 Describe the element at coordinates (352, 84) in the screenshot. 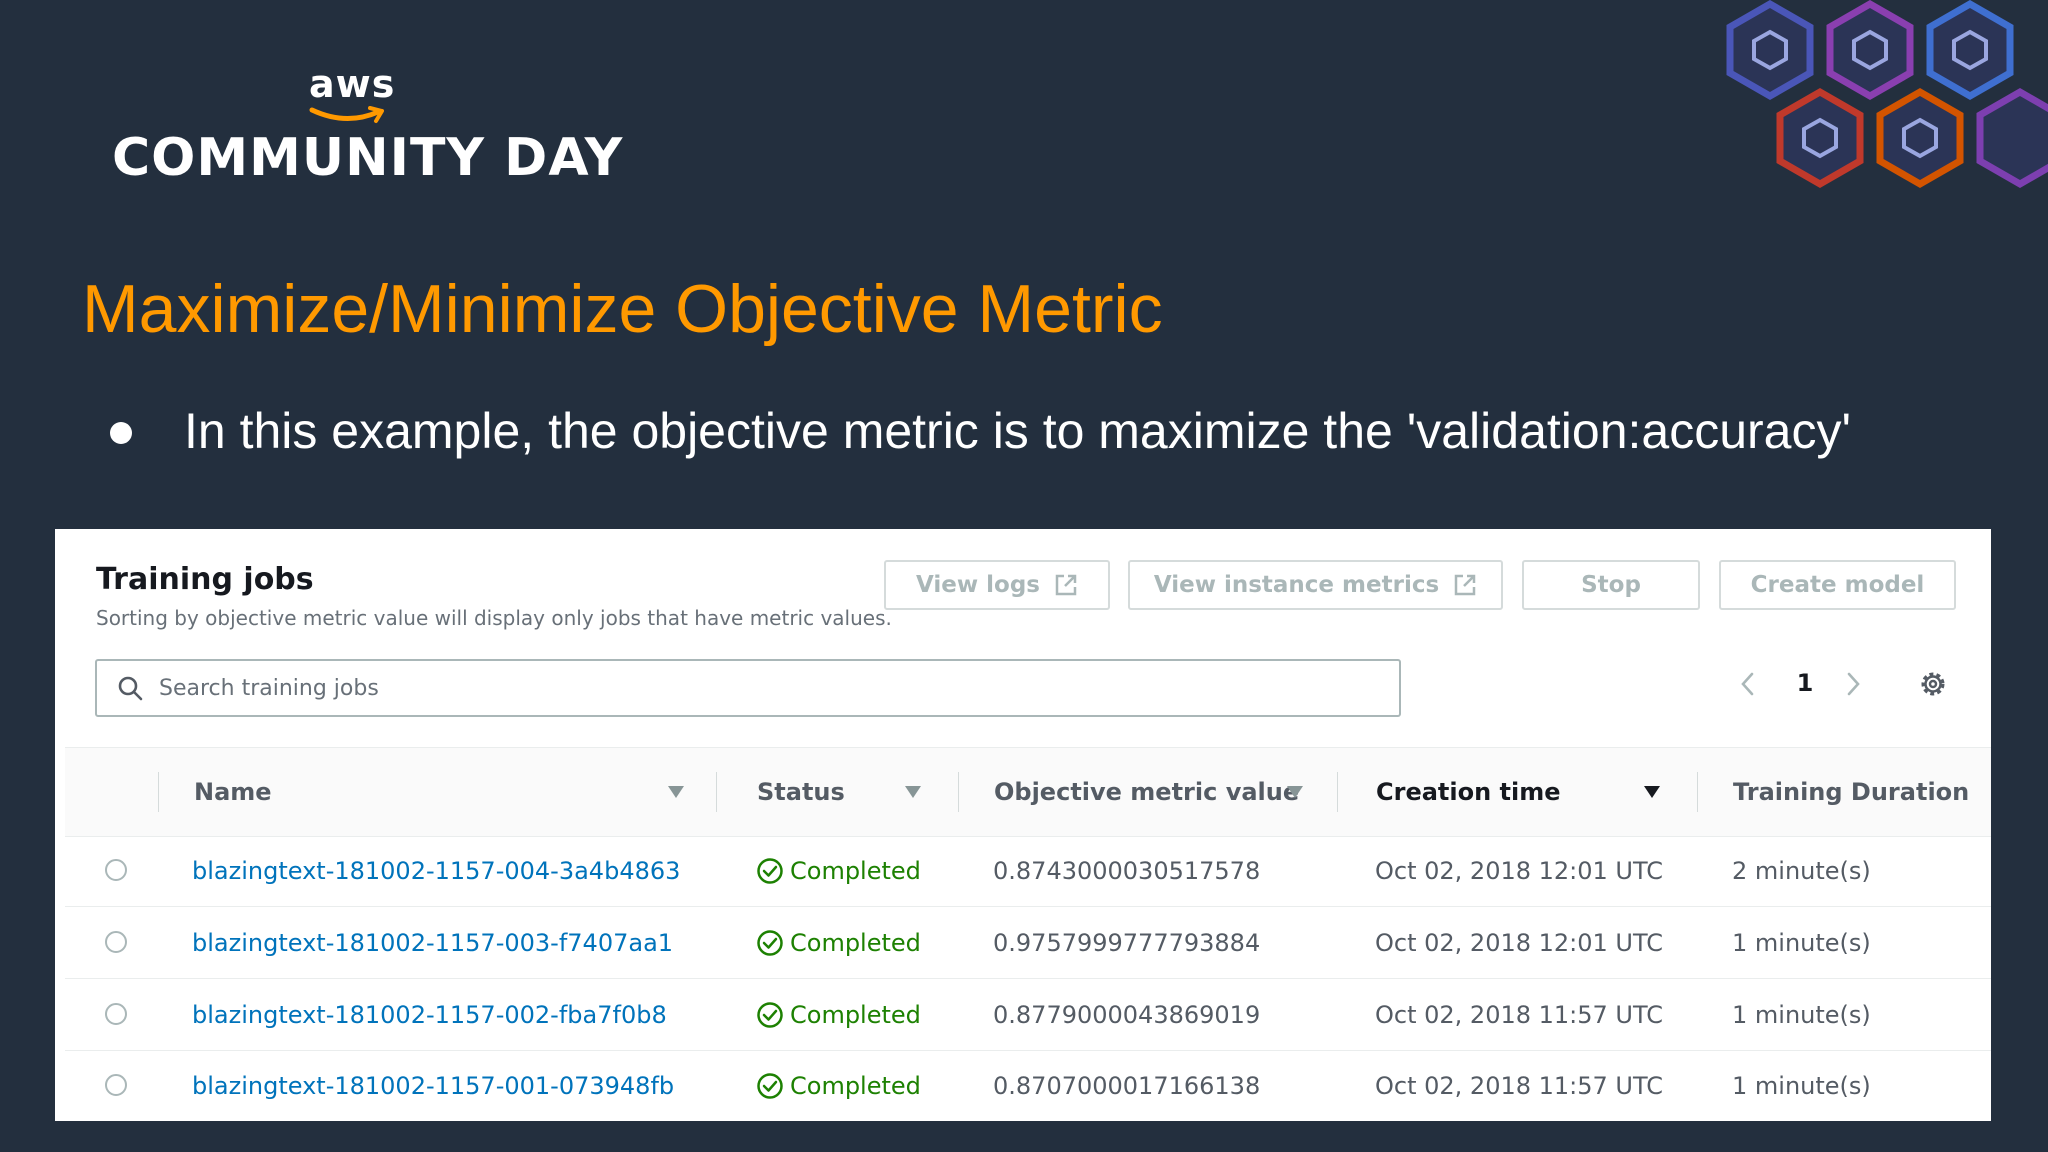

I see `aws-wordmark: aws` at that location.